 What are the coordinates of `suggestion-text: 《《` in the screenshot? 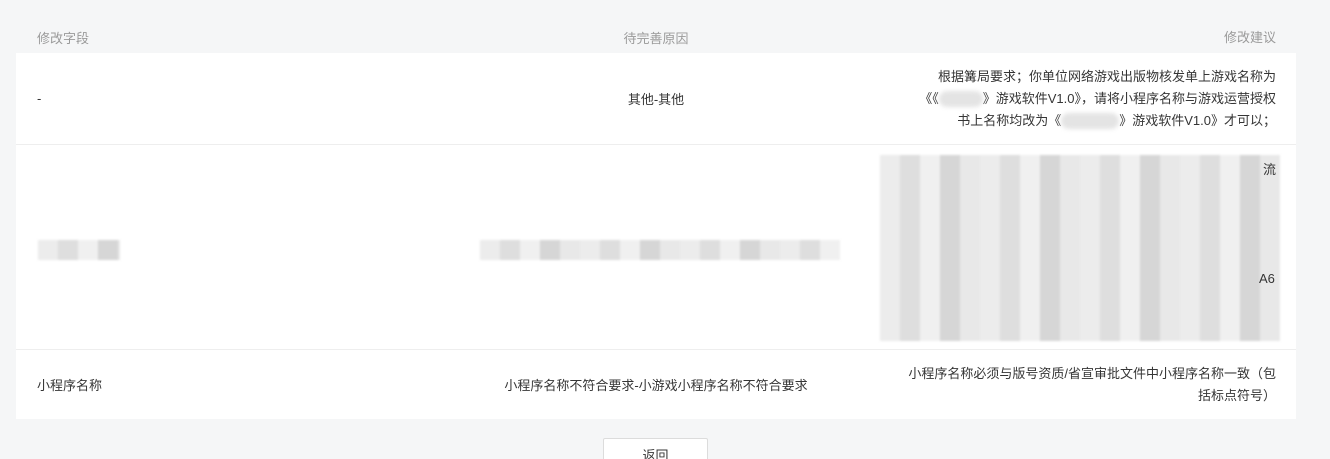 It's located at (929, 98).